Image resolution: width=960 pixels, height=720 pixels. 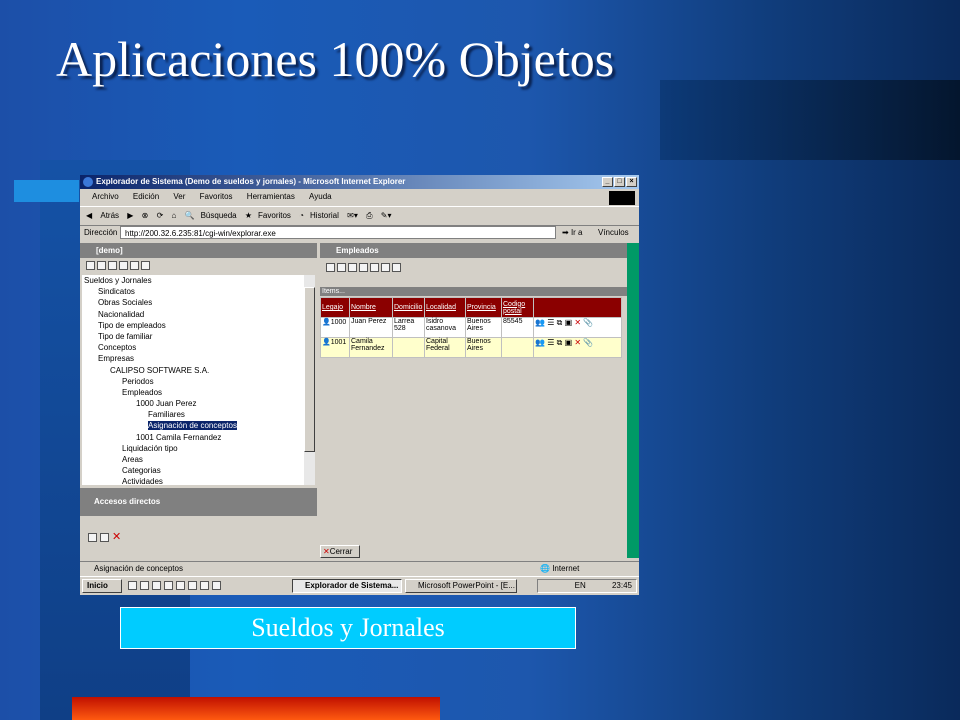 What do you see at coordinates (211, 215) in the screenshot?
I see `search-button: 🔍 Búsqueda` at bounding box center [211, 215].